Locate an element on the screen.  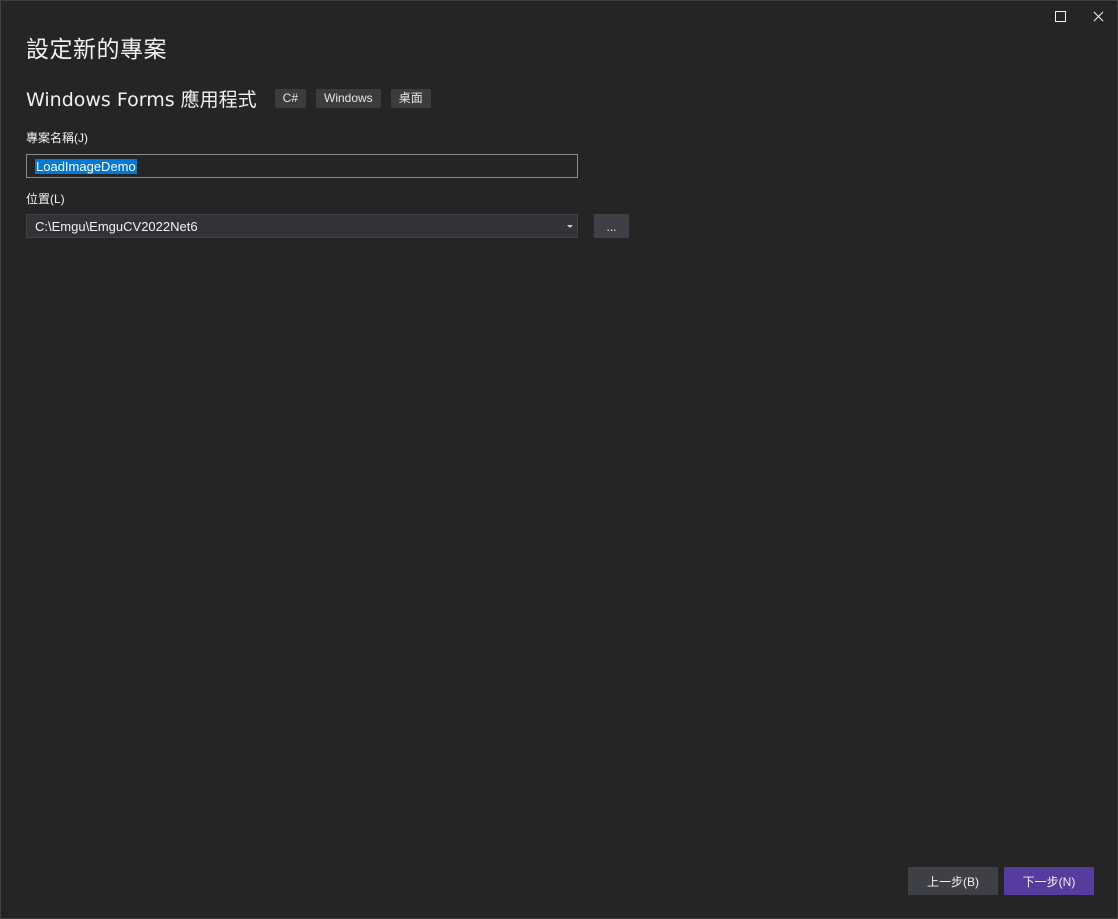
template-header: Windows Forms 應用程式 C# Windows 桌面 is located at coordinates (233, 98).